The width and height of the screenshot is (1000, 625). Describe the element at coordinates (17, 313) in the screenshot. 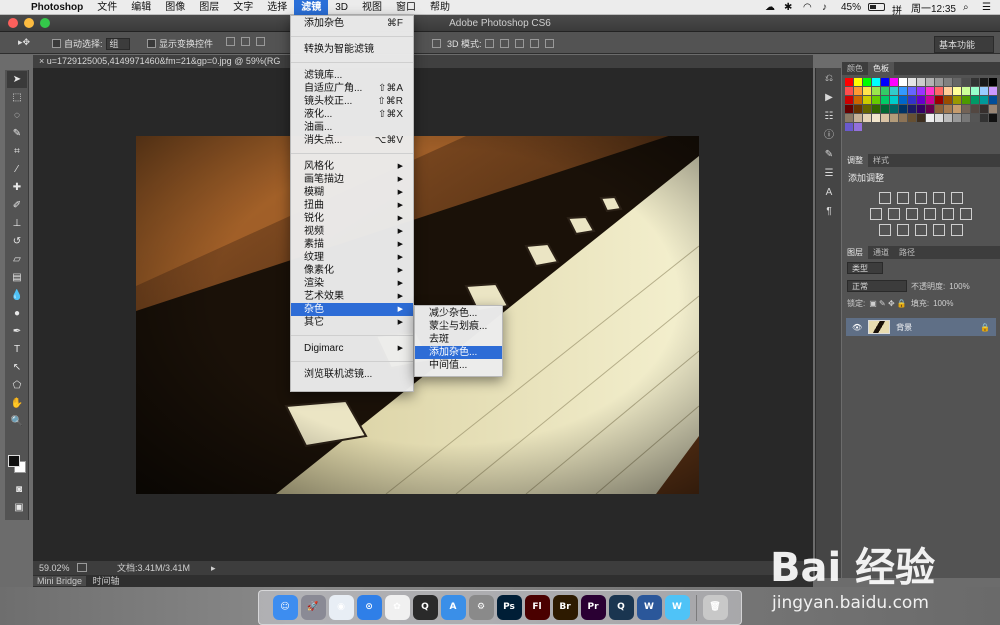

I see `dodge-tool-icon: ●` at that location.